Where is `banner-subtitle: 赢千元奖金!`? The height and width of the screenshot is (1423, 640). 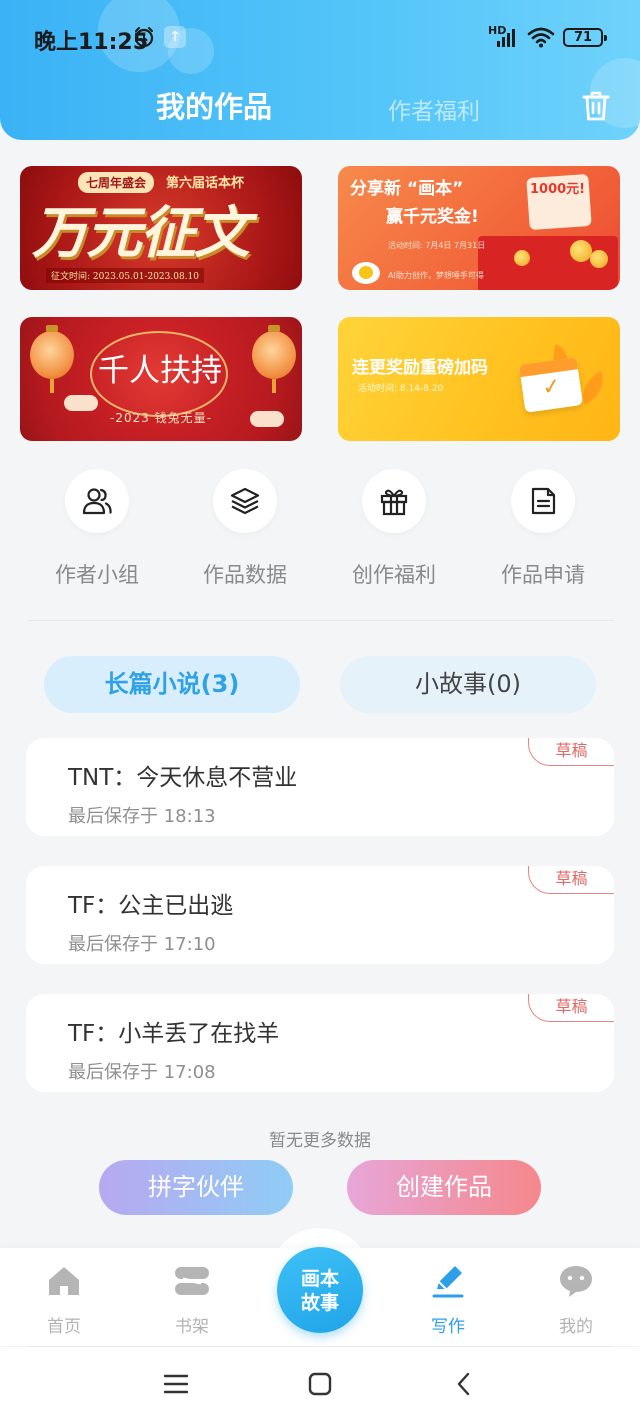
banner-subtitle: 赢千元奖金! is located at coordinates (432, 217).